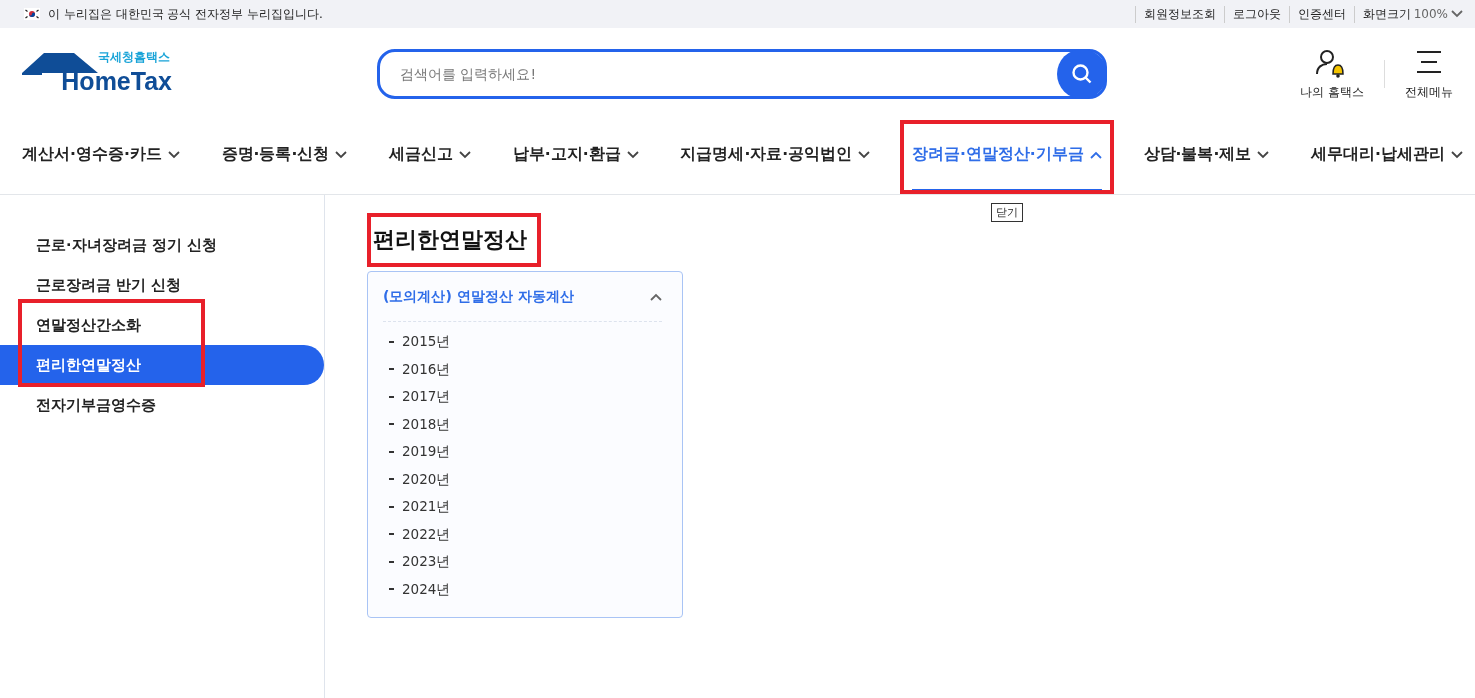 Image resolution: width=1475 pixels, height=698 pixels. I want to click on top-link: 로그아웃, so click(1256, 14).